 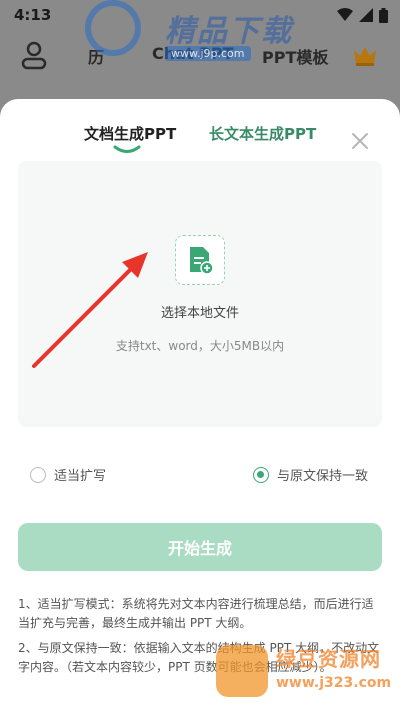 I want to click on background-app-header: 历 Chat PPT PPT模板, so click(x=200, y=57).